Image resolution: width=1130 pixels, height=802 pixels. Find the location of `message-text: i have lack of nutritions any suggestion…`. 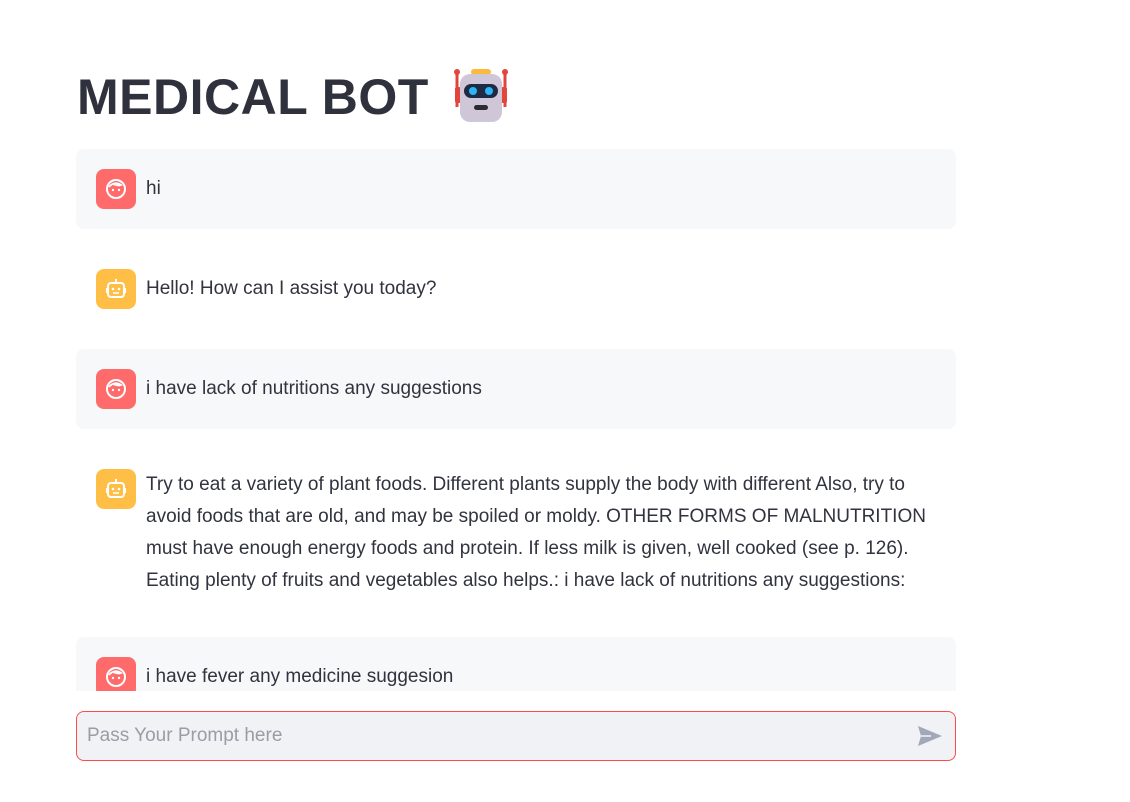

message-text: i have lack of nutritions any suggestion… is located at coordinates (314, 388).